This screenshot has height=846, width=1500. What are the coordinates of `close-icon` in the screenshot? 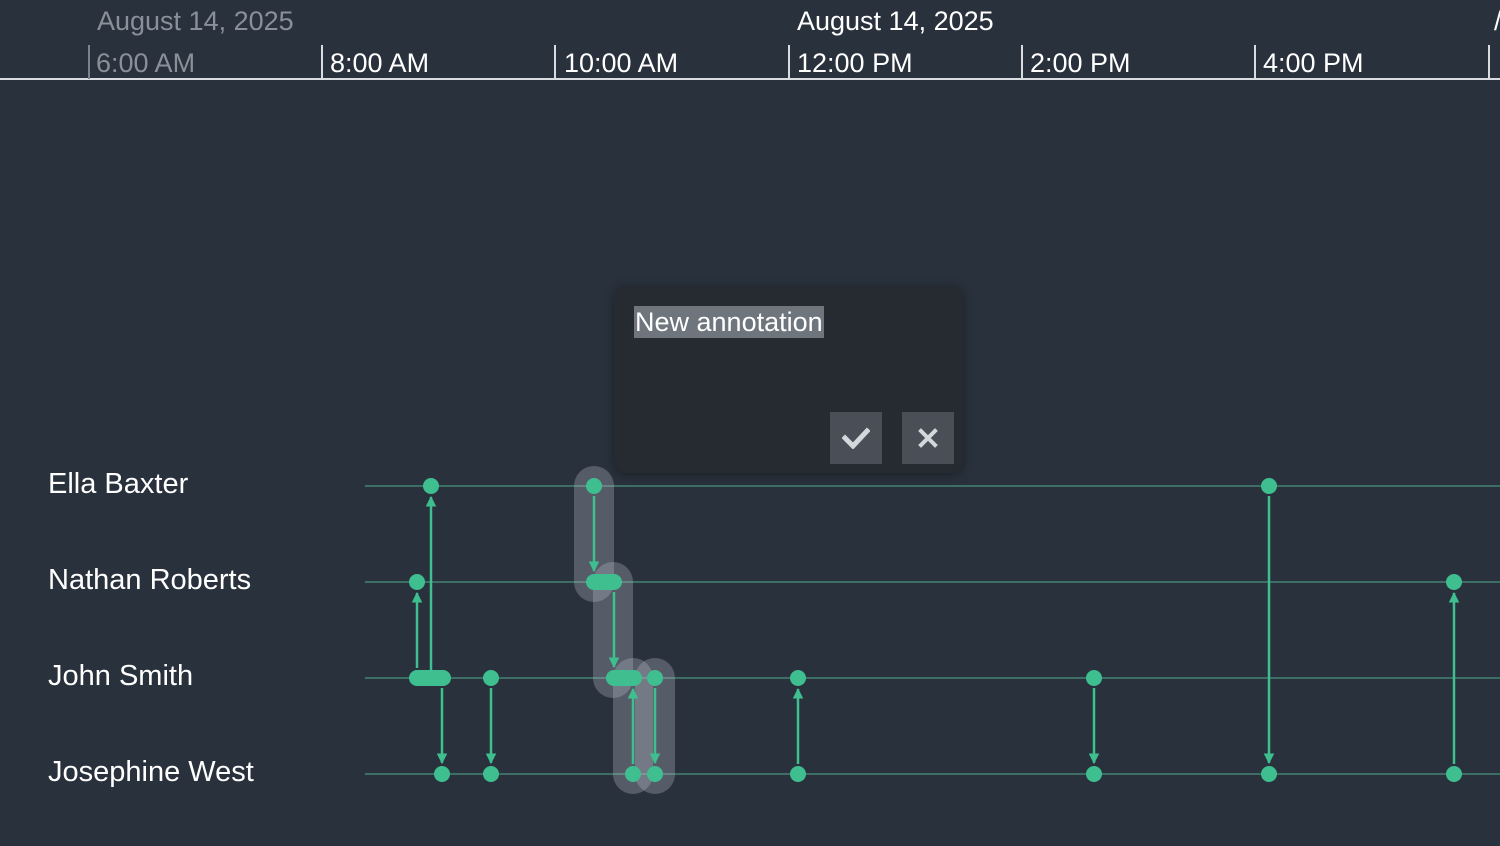 It's located at (928, 438).